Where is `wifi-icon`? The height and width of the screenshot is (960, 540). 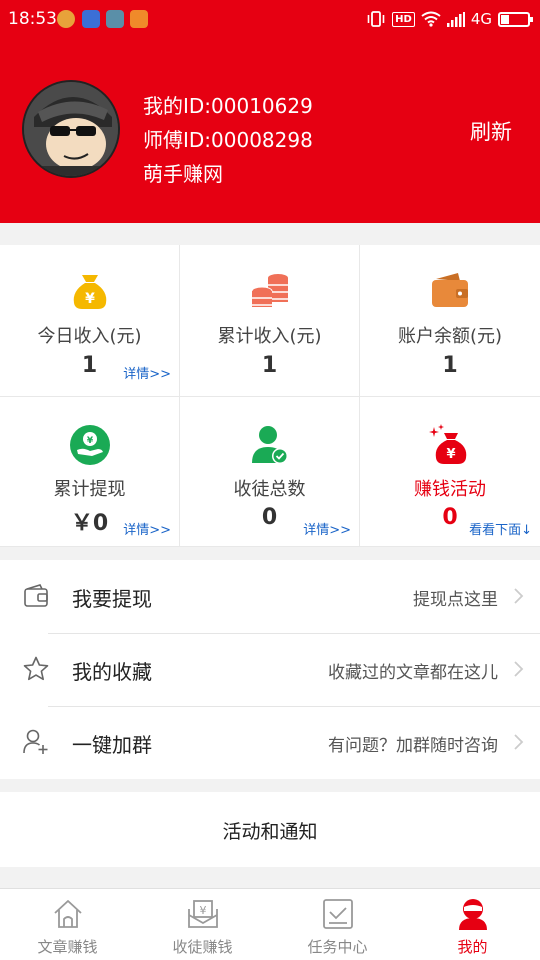 wifi-icon is located at coordinates (431, 19).